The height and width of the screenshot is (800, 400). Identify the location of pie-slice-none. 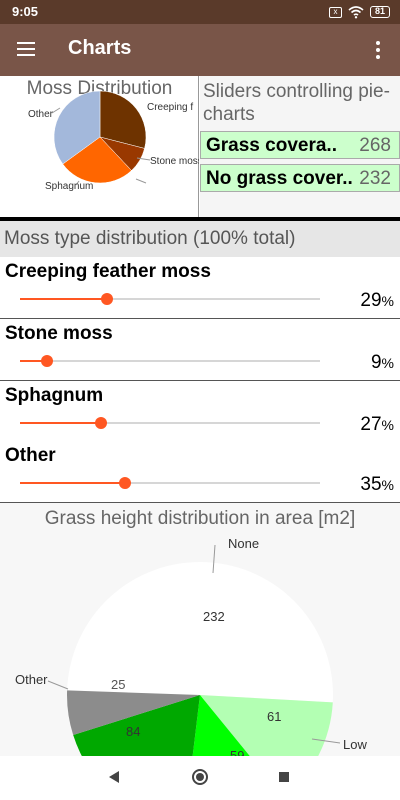
(200, 632).